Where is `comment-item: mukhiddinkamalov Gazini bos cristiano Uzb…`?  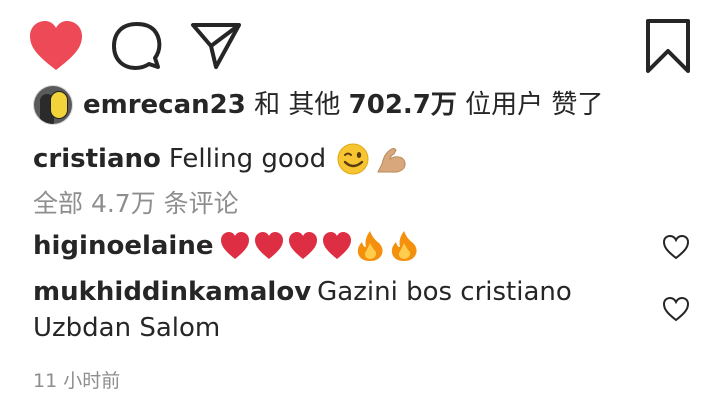 comment-item: mukhiddinkamalov Gazini bos cristiano Uzb… is located at coordinates (338, 310).